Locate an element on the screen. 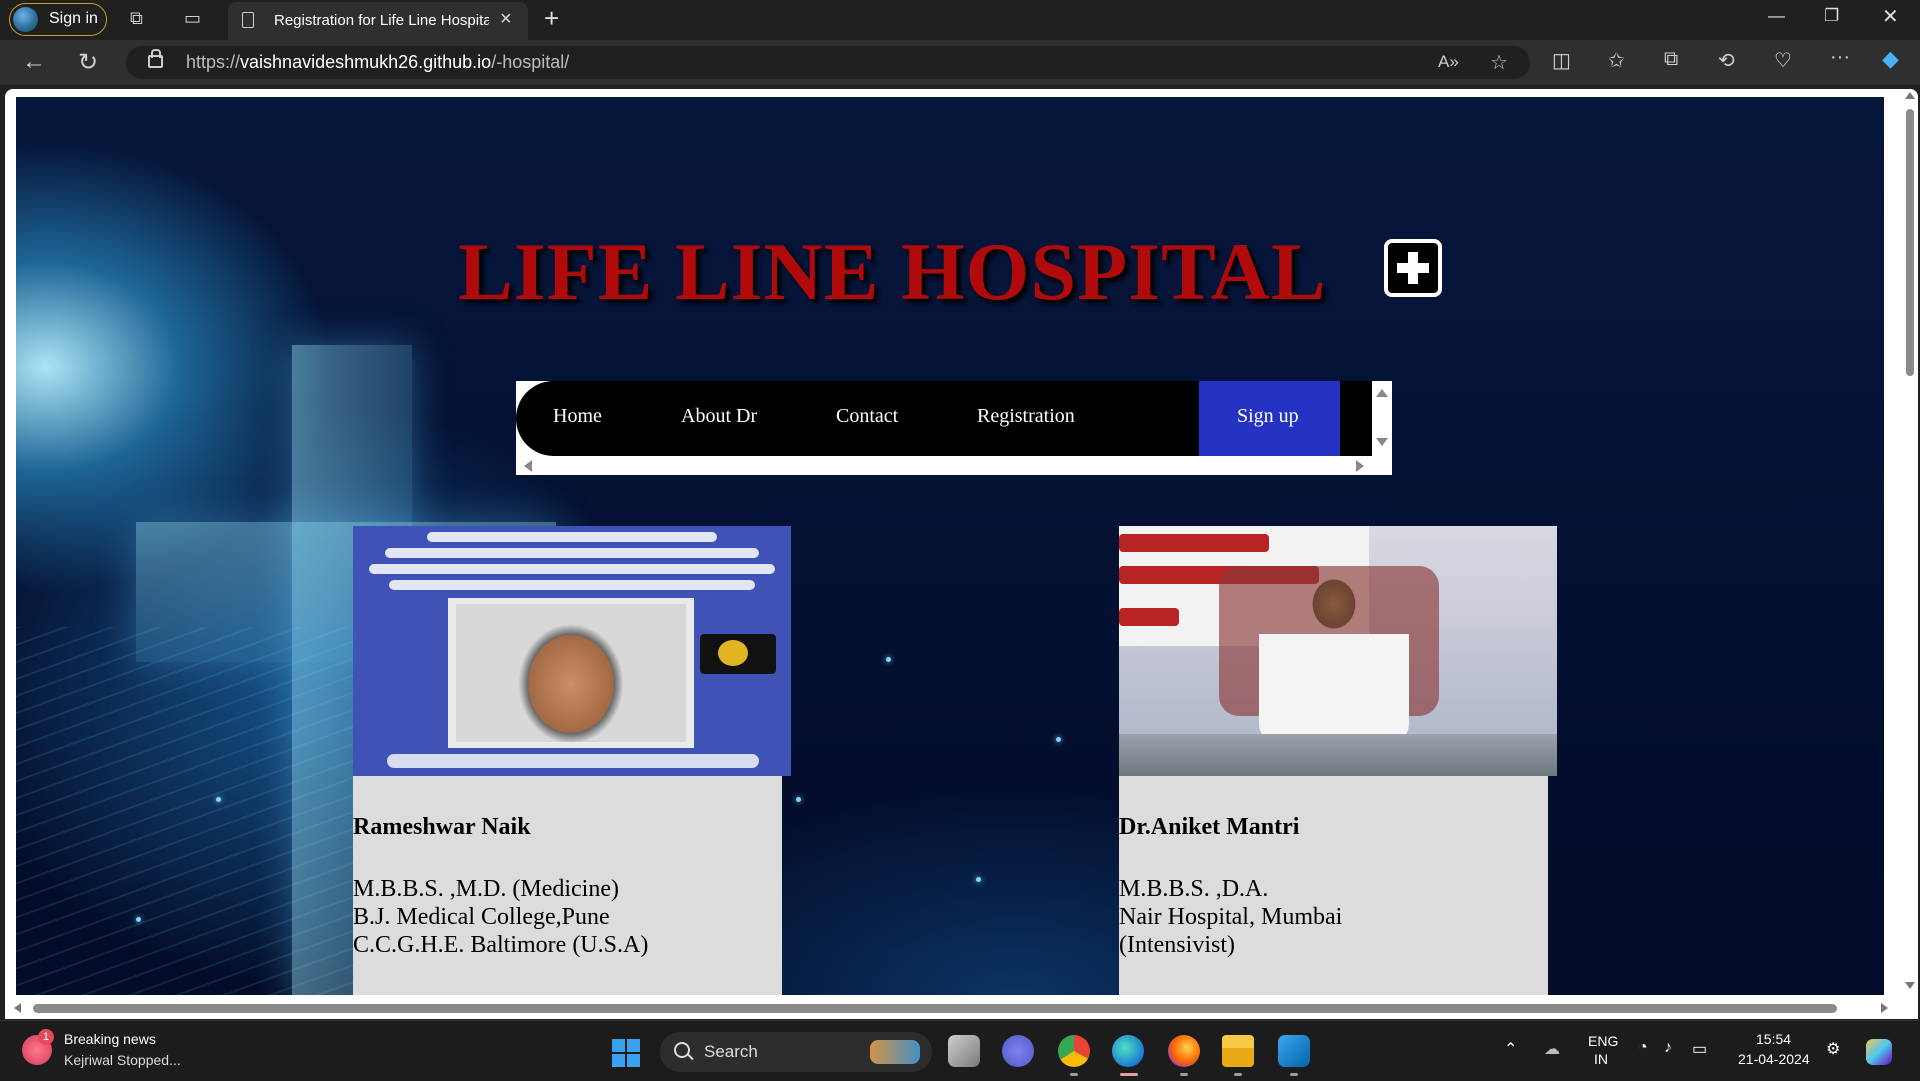 The width and height of the screenshot is (1920, 1081). url-path: /-hospital/ is located at coordinates (530, 62).